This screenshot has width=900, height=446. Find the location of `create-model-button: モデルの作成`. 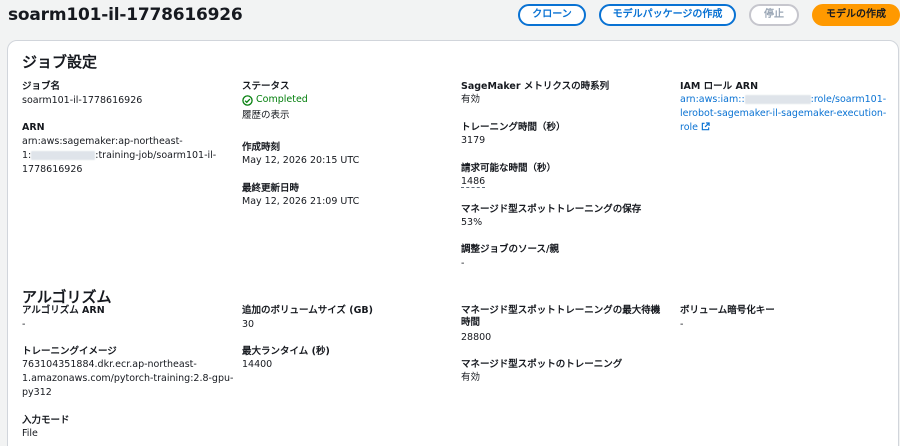

create-model-button: モデルの作成 is located at coordinates (856, 15).